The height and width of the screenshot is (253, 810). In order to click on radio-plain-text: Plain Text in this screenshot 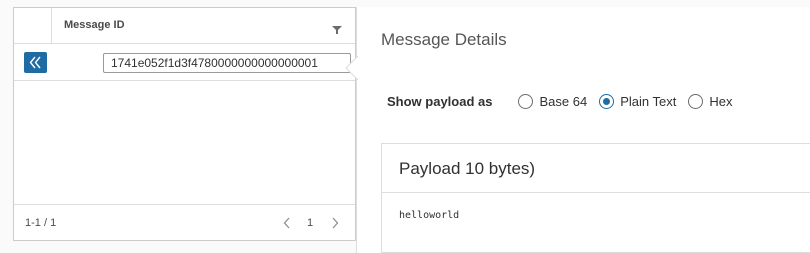, I will do `click(638, 101)`.